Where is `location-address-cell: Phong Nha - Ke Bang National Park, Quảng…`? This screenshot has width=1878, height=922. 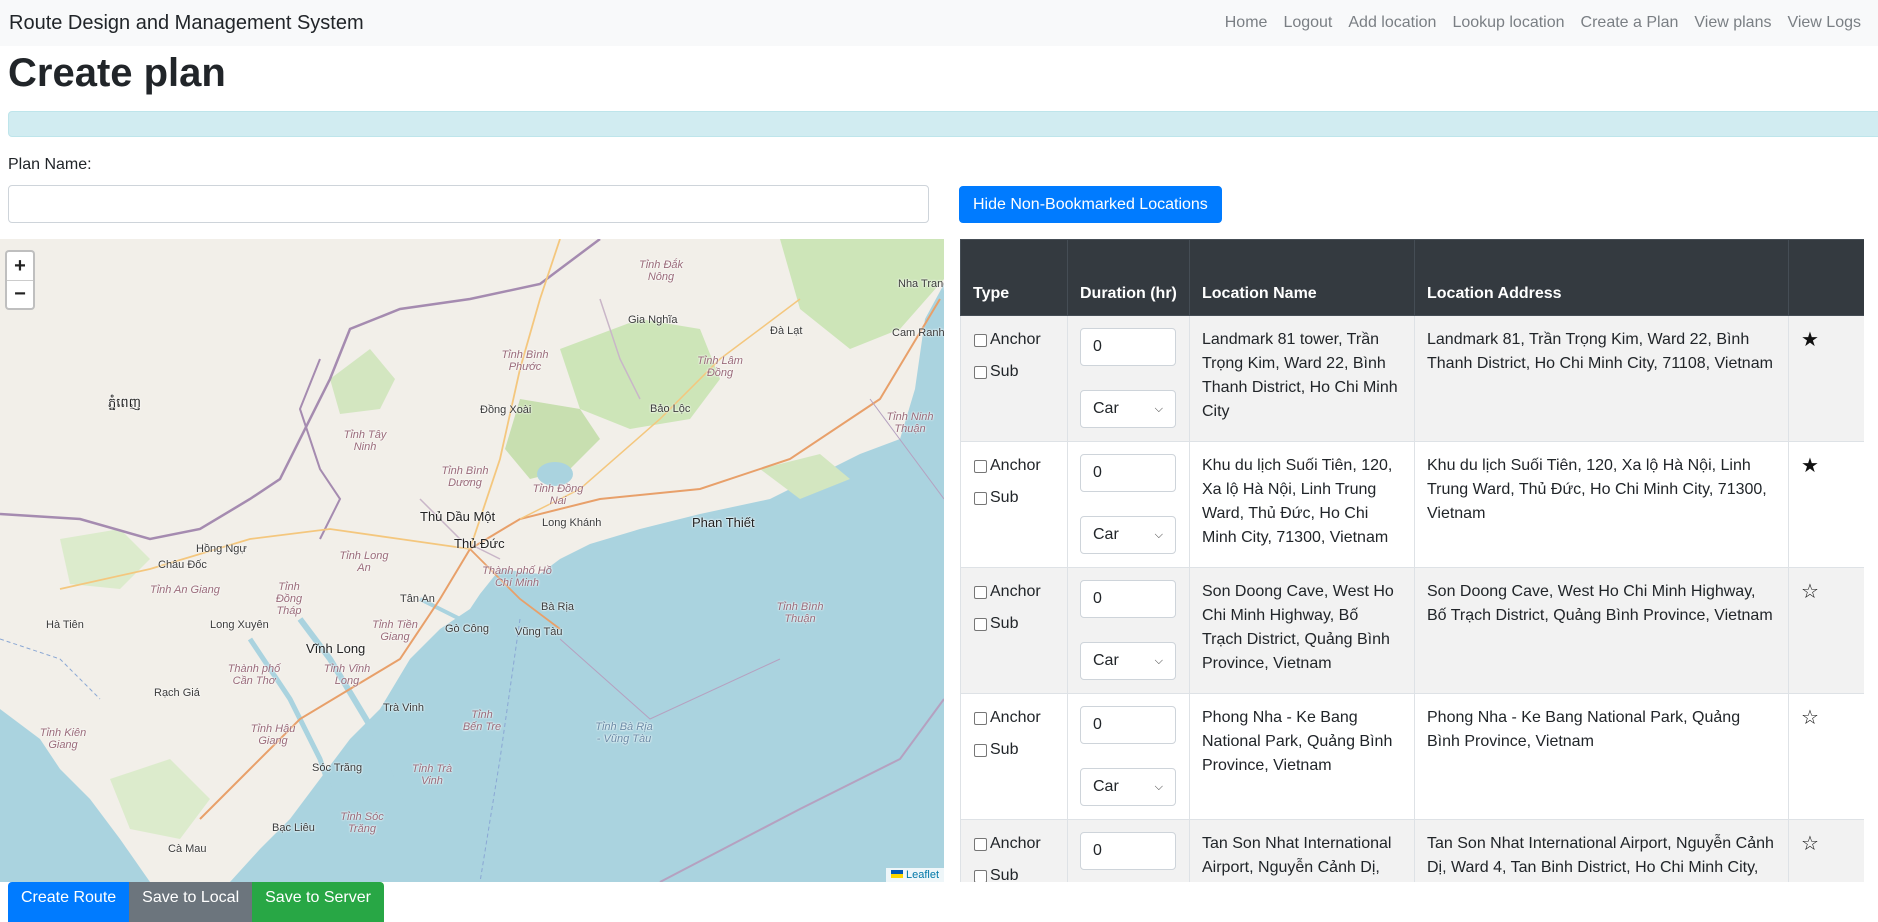
location-address-cell: Phong Nha - Ke Bang National Park, Quảng… is located at coordinates (1601, 756).